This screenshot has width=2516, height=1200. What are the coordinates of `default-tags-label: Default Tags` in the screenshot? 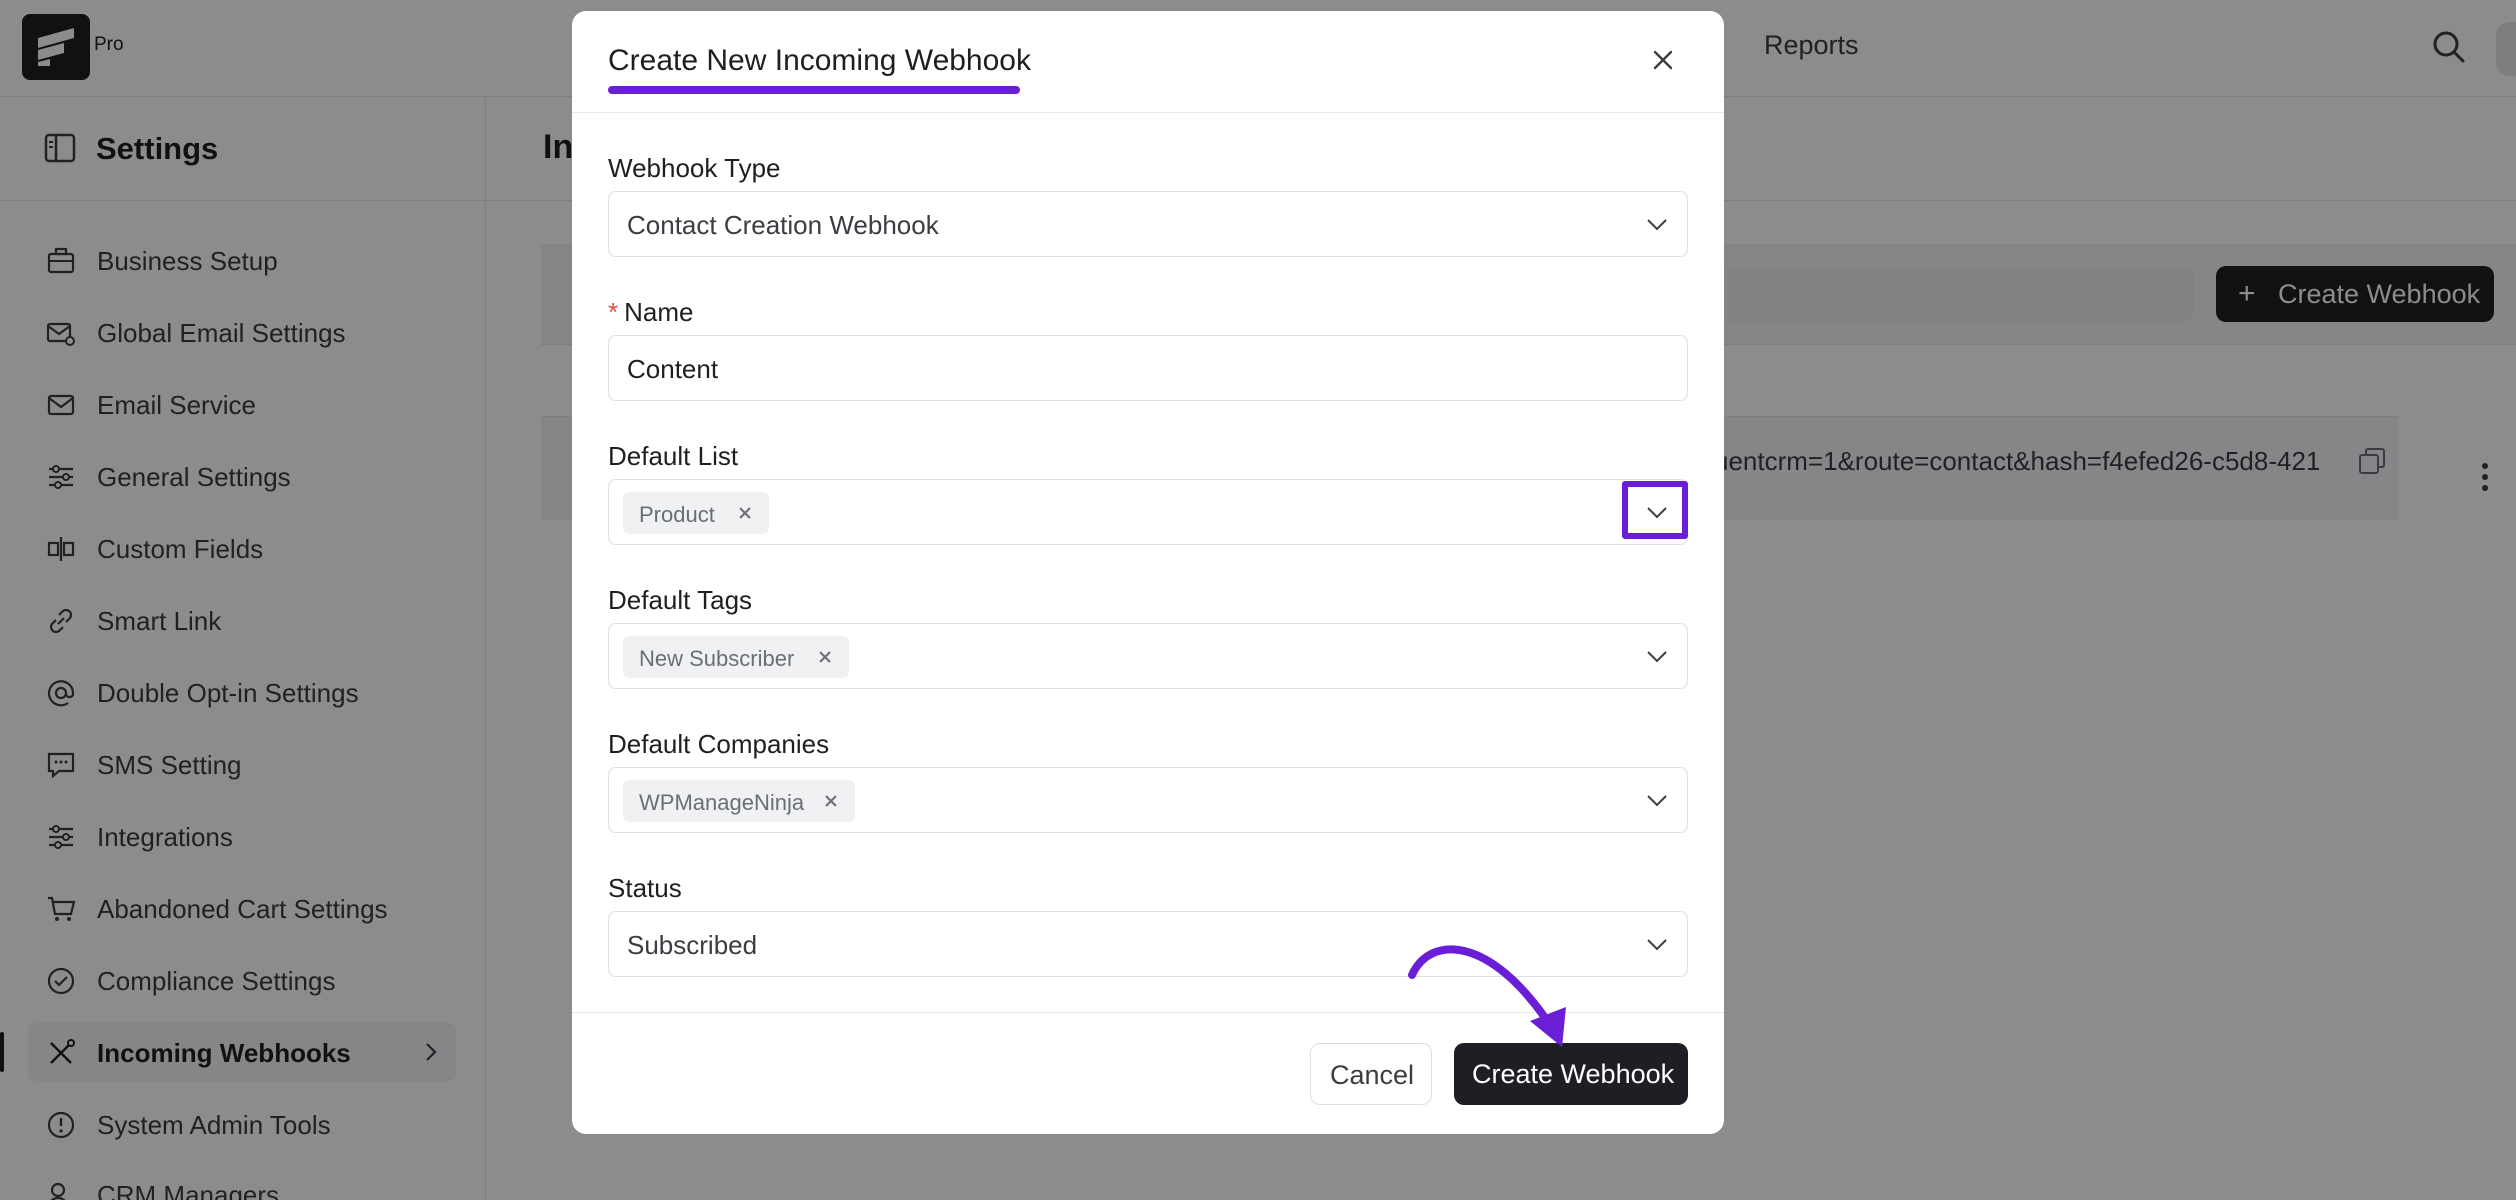 It's located at (680, 600).